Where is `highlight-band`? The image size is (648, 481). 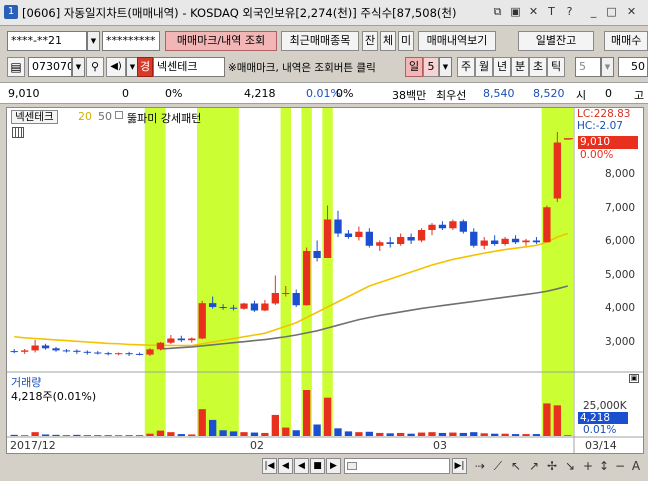
highlight-band is located at coordinates (285, 272).